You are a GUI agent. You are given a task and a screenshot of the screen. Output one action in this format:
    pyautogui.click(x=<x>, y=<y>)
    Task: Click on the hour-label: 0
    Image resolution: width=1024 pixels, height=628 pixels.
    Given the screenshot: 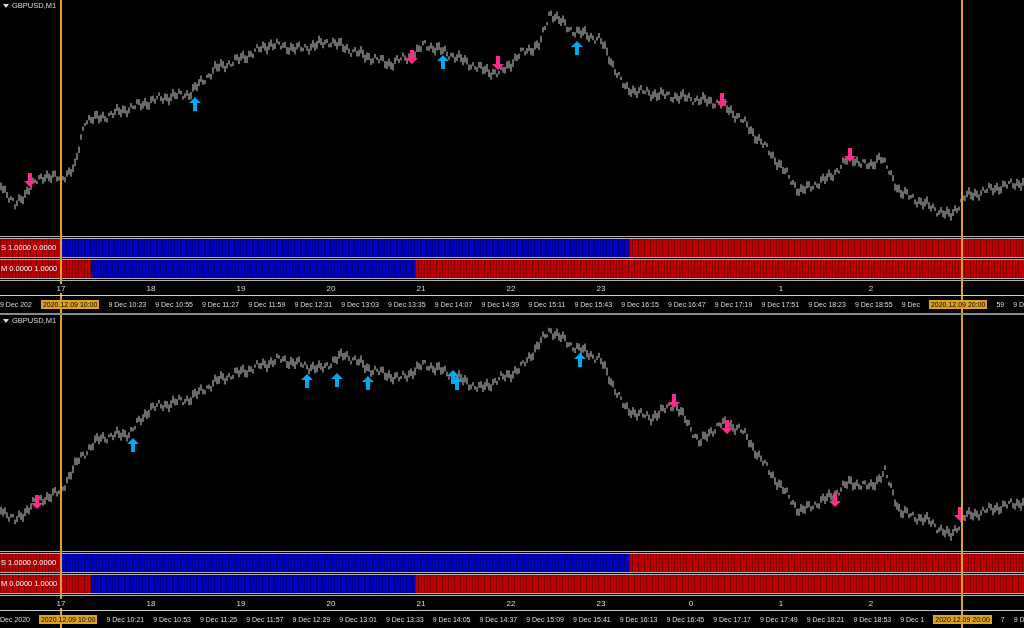 What is the action you would take?
    pyautogui.click(x=691, y=603)
    